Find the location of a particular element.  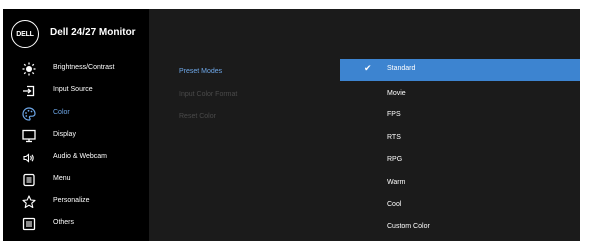

option-label: Standard is located at coordinates (401, 68).